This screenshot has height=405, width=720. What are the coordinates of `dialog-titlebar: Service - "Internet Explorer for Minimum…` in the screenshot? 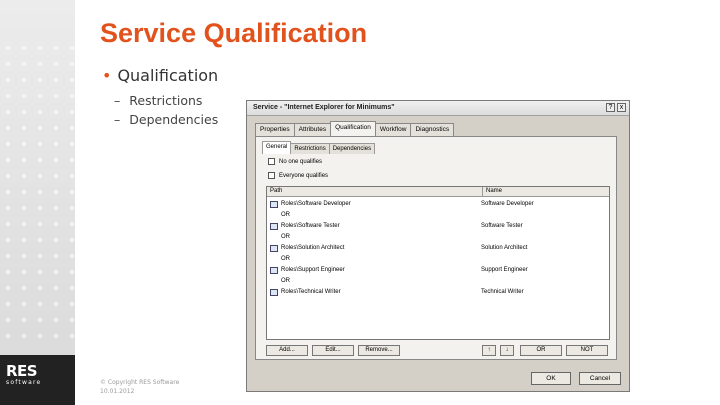 It's located at (438, 108).